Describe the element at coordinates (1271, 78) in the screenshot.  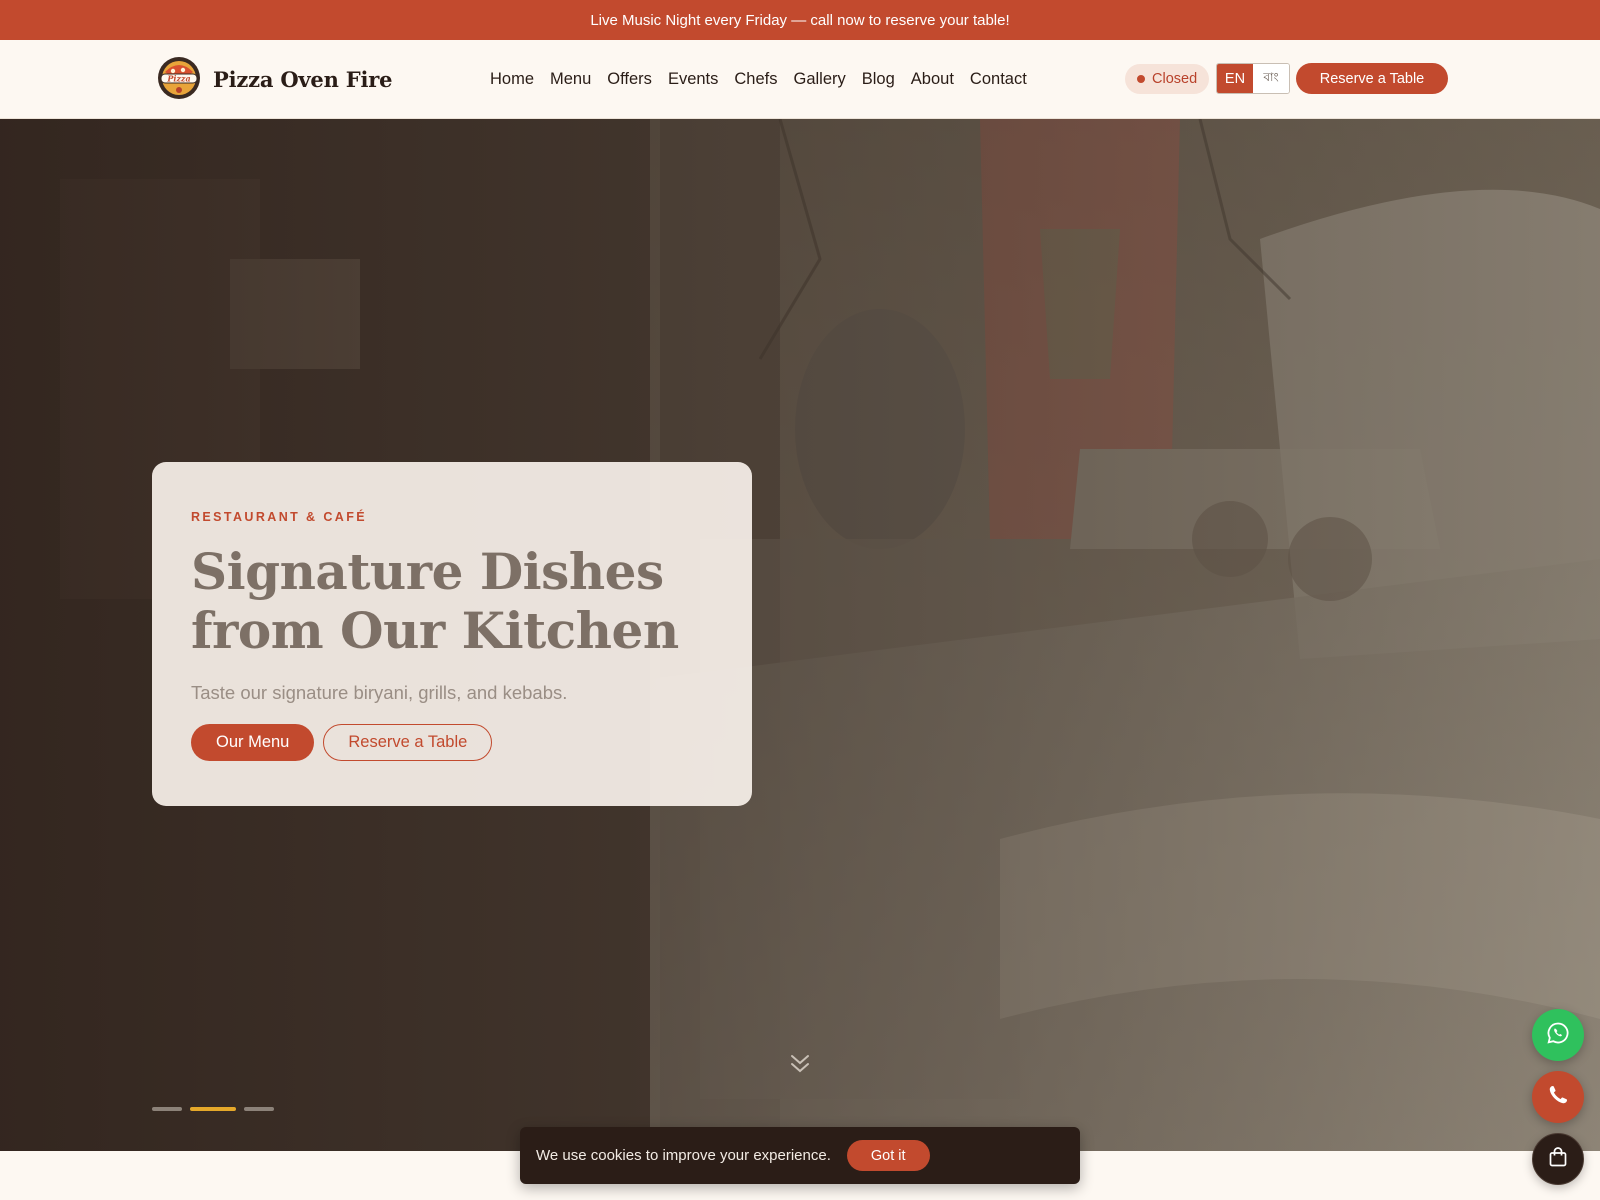
I see `lang-bn-button: বাং` at that location.